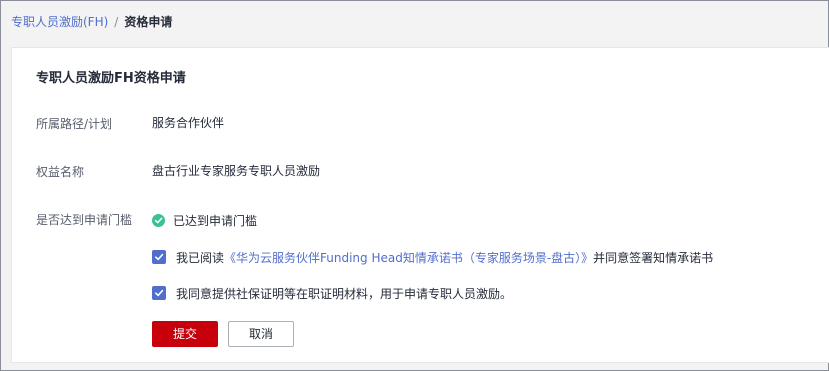 This screenshot has height=371, width=829. What do you see at coordinates (60, 172) in the screenshot?
I see `benefit-label: 权益名称` at bounding box center [60, 172].